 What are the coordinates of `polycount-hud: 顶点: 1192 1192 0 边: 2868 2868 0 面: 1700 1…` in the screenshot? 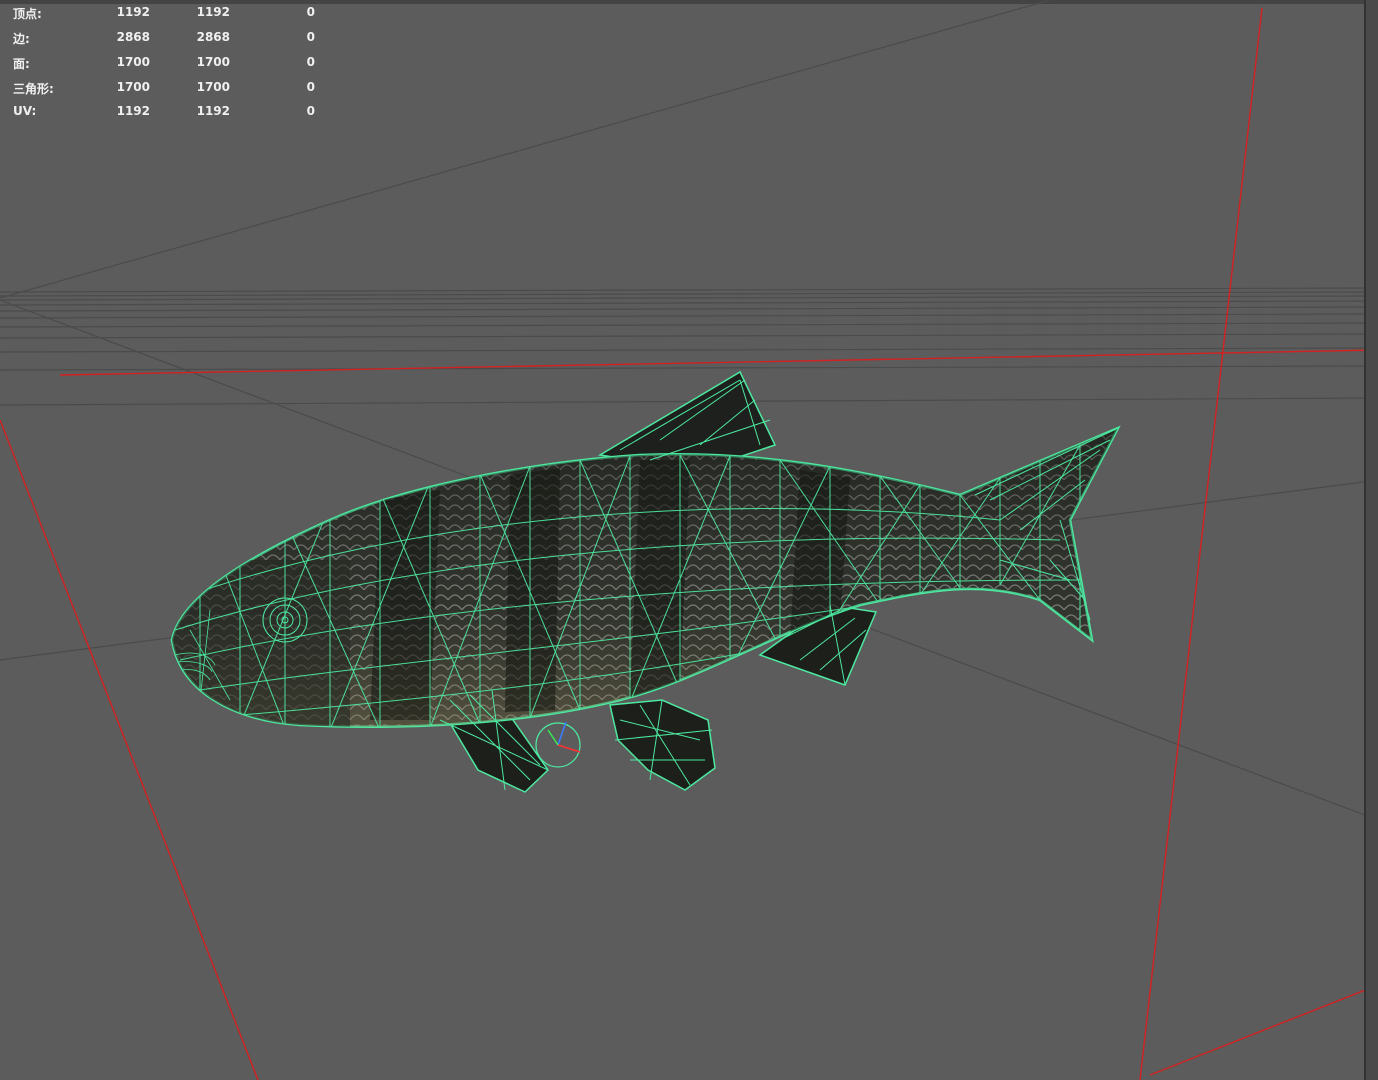 It's located at (165, 62).